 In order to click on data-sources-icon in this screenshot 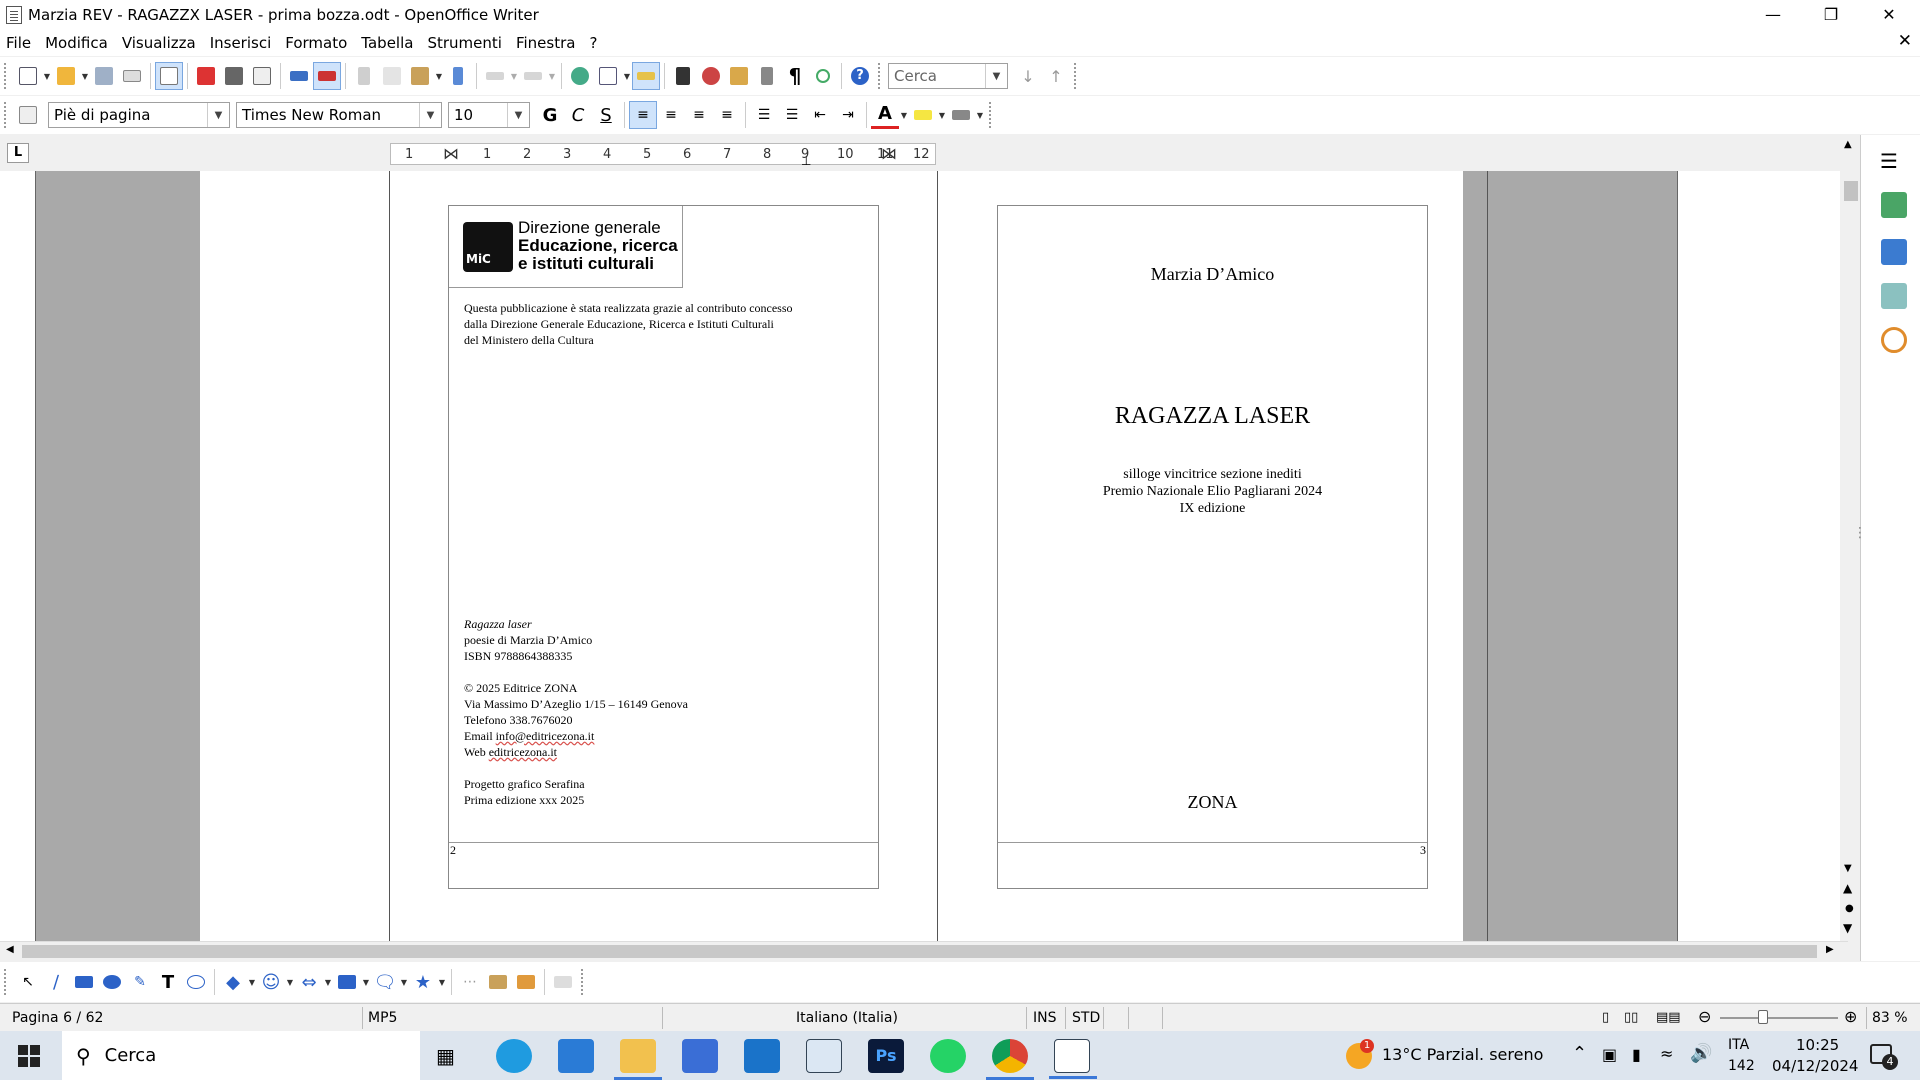, I will do `click(767, 76)`.